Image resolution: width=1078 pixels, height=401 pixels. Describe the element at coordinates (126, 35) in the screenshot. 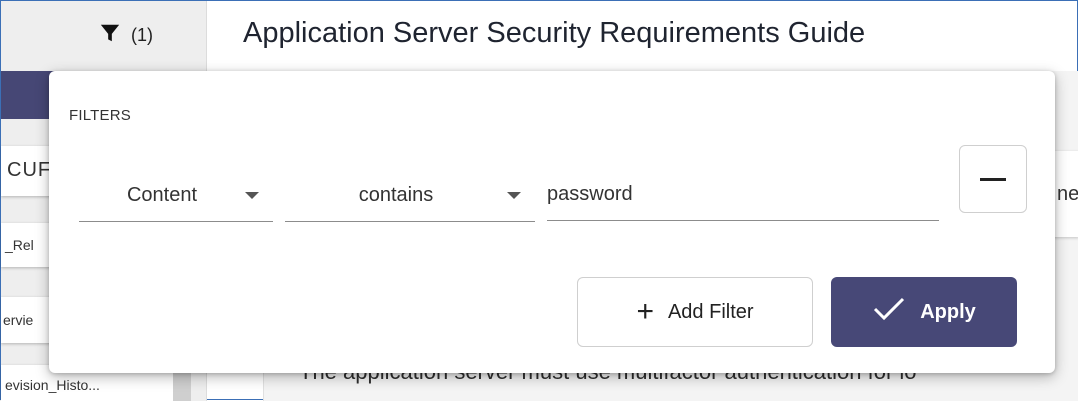

I see `filter-toggle-button: (1)` at that location.